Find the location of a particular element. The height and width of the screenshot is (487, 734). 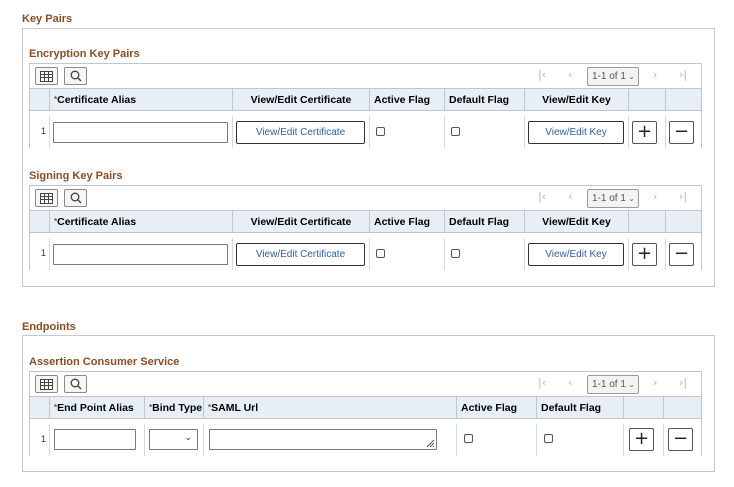

saml-url-textarea is located at coordinates (323, 439).